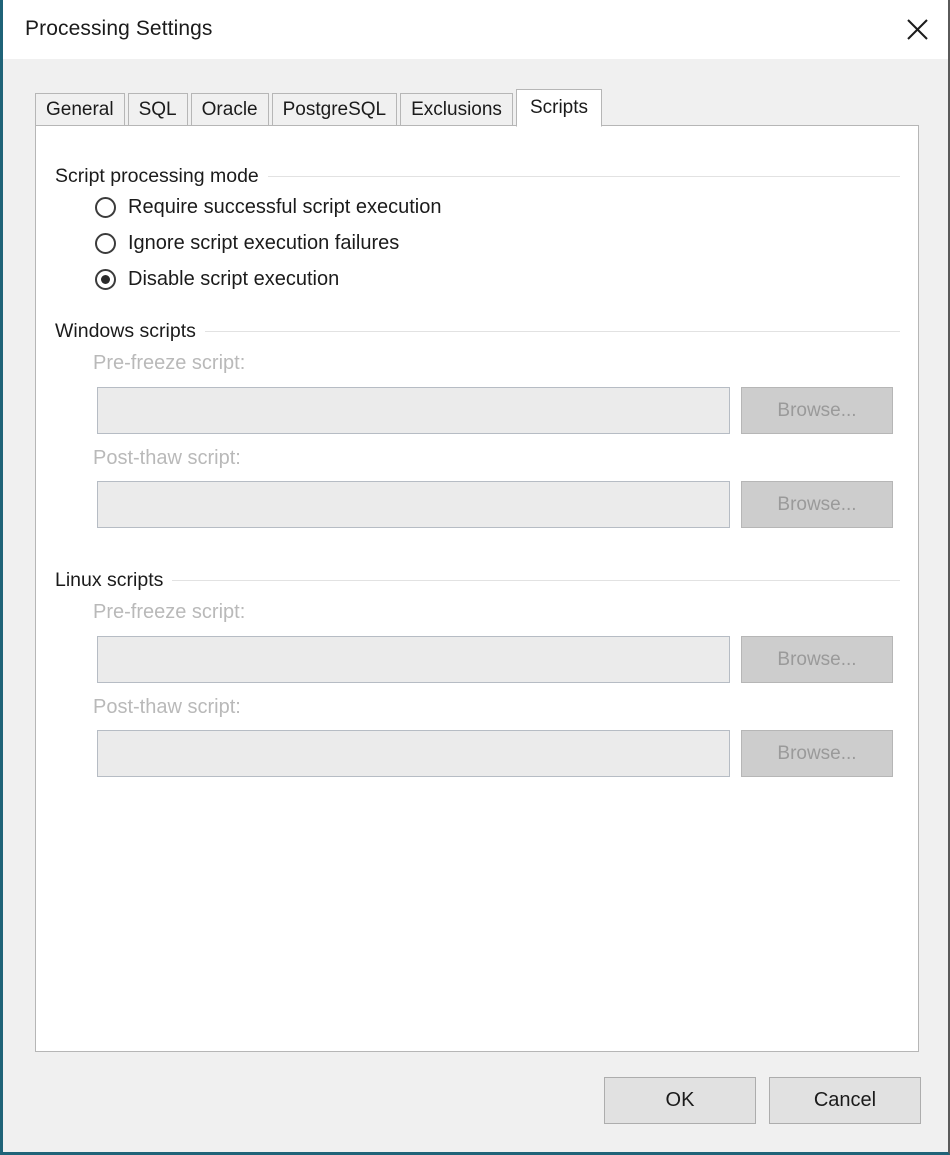 Image resolution: width=950 pixels, height=1155 pixels. I want to click on cancel-button: Cancel, so click(845, 1100).